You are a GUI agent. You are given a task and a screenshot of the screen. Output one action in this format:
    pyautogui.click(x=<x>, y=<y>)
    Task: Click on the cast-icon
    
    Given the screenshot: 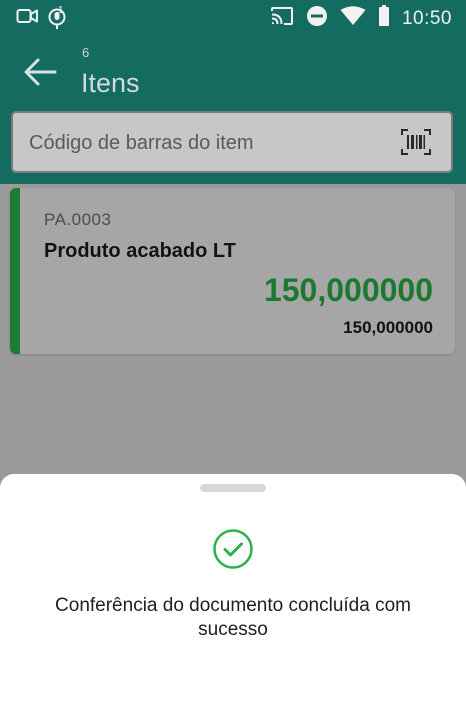 What is the action you would take?
    pyautogui.click(x=282, y=18)
    